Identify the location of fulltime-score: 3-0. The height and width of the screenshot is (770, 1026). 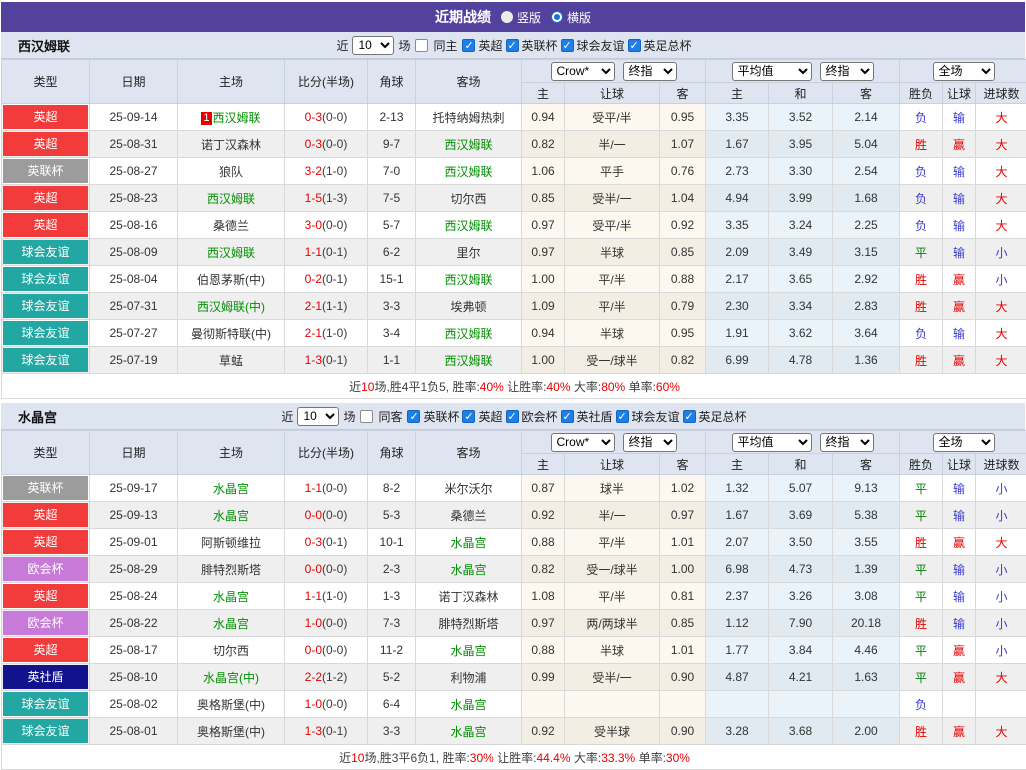
(313, 225).